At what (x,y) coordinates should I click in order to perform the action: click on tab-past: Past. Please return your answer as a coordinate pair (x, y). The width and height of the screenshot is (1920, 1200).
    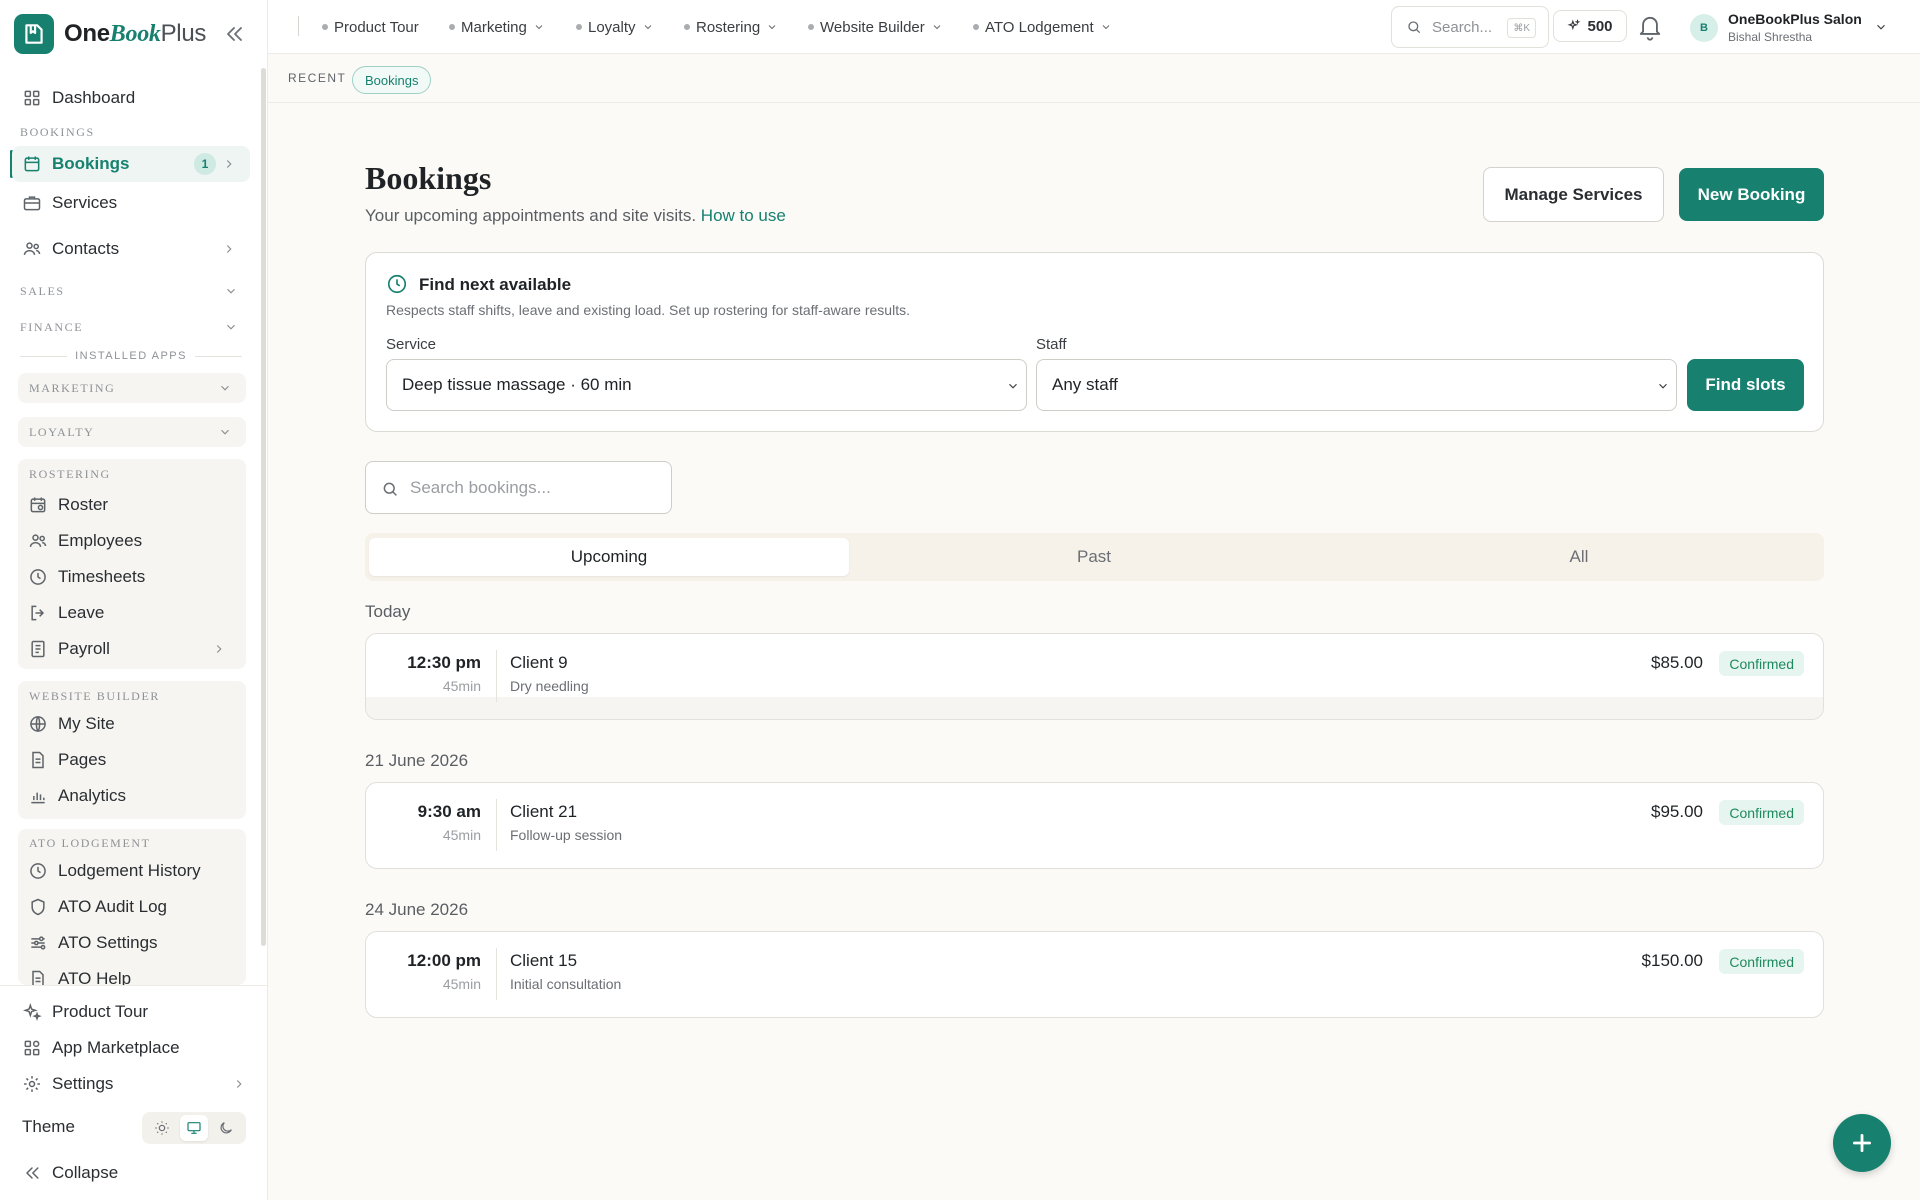
    Looking at the image, I should click on (1094, 557).